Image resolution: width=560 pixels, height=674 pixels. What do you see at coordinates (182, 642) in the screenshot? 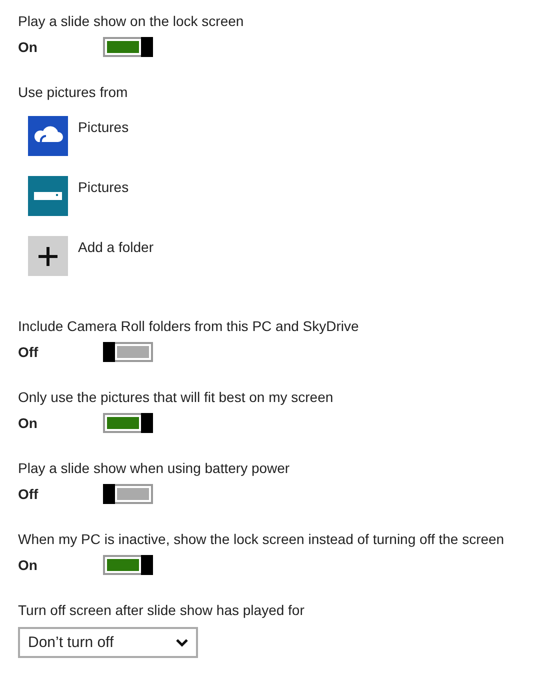
I see `chevron-down-icon` at bounding box center [182, 642].